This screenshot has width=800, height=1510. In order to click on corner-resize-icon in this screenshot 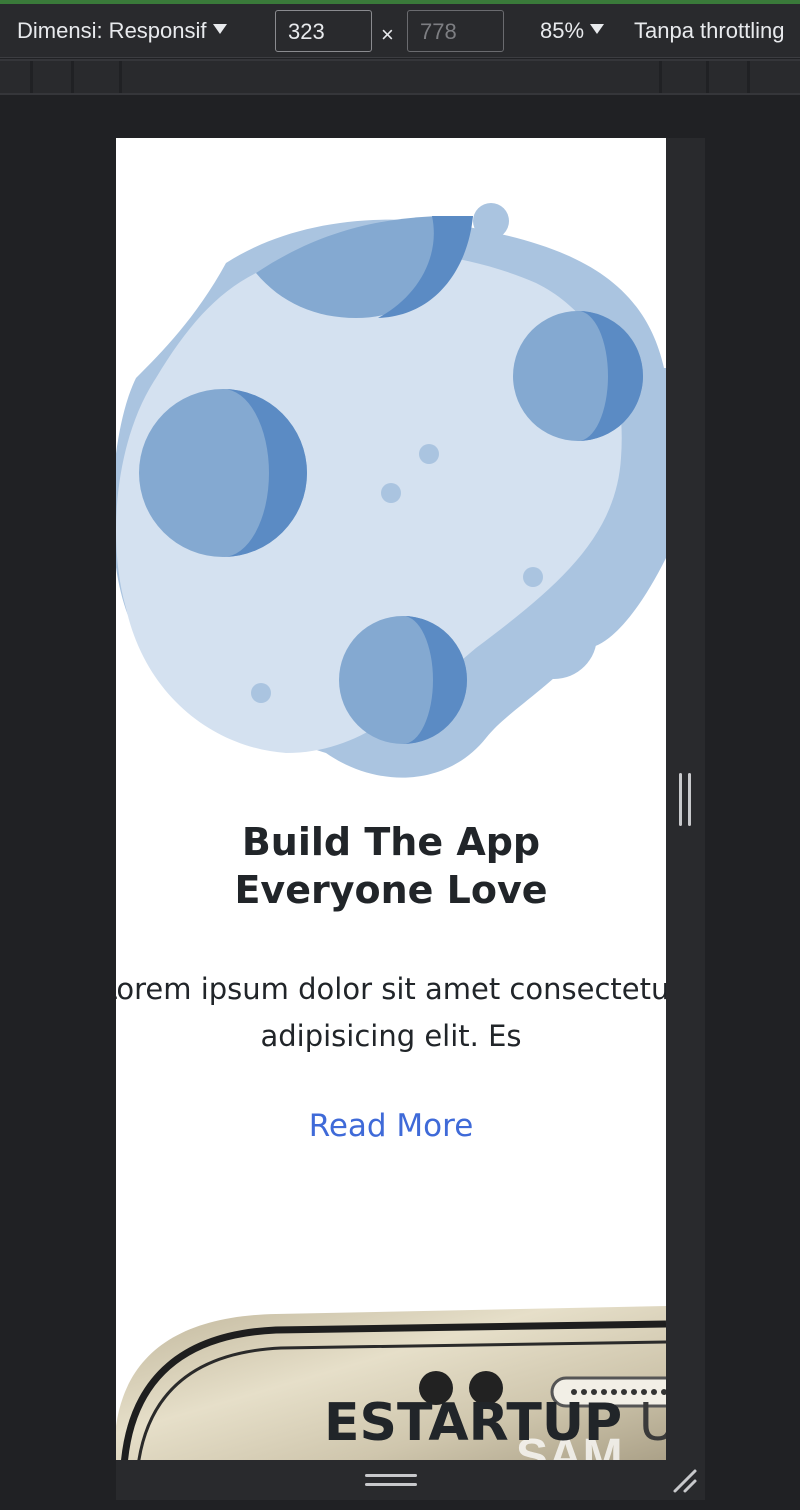, I will do `click(685, 1480)`.